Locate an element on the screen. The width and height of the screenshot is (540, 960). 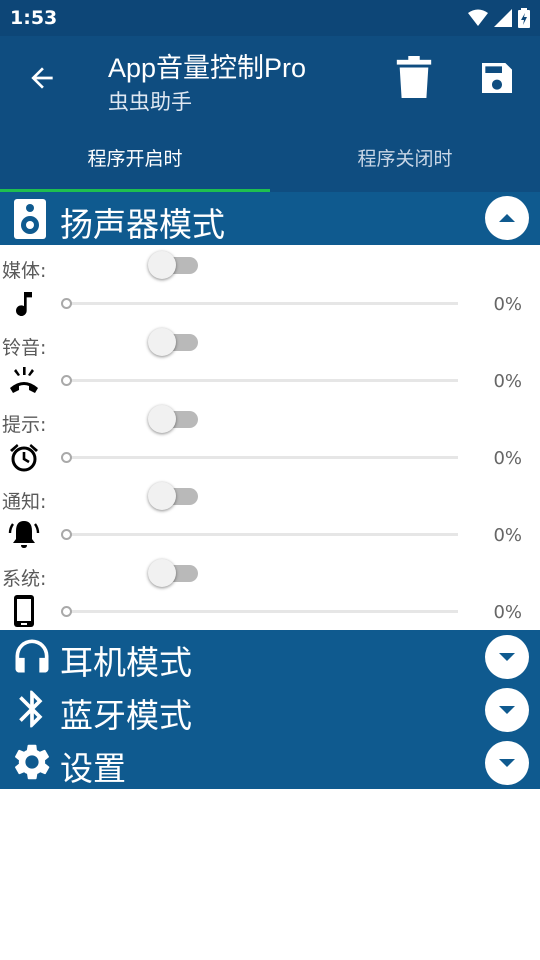
bell-icon is located at coordinates (24, 534).